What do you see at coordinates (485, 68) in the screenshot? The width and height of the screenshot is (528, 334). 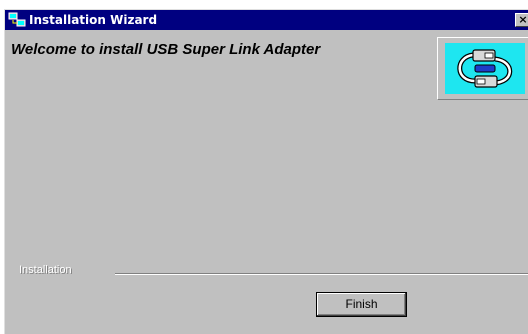 I see `usb-link-icon` at bounding box center [485, 68].